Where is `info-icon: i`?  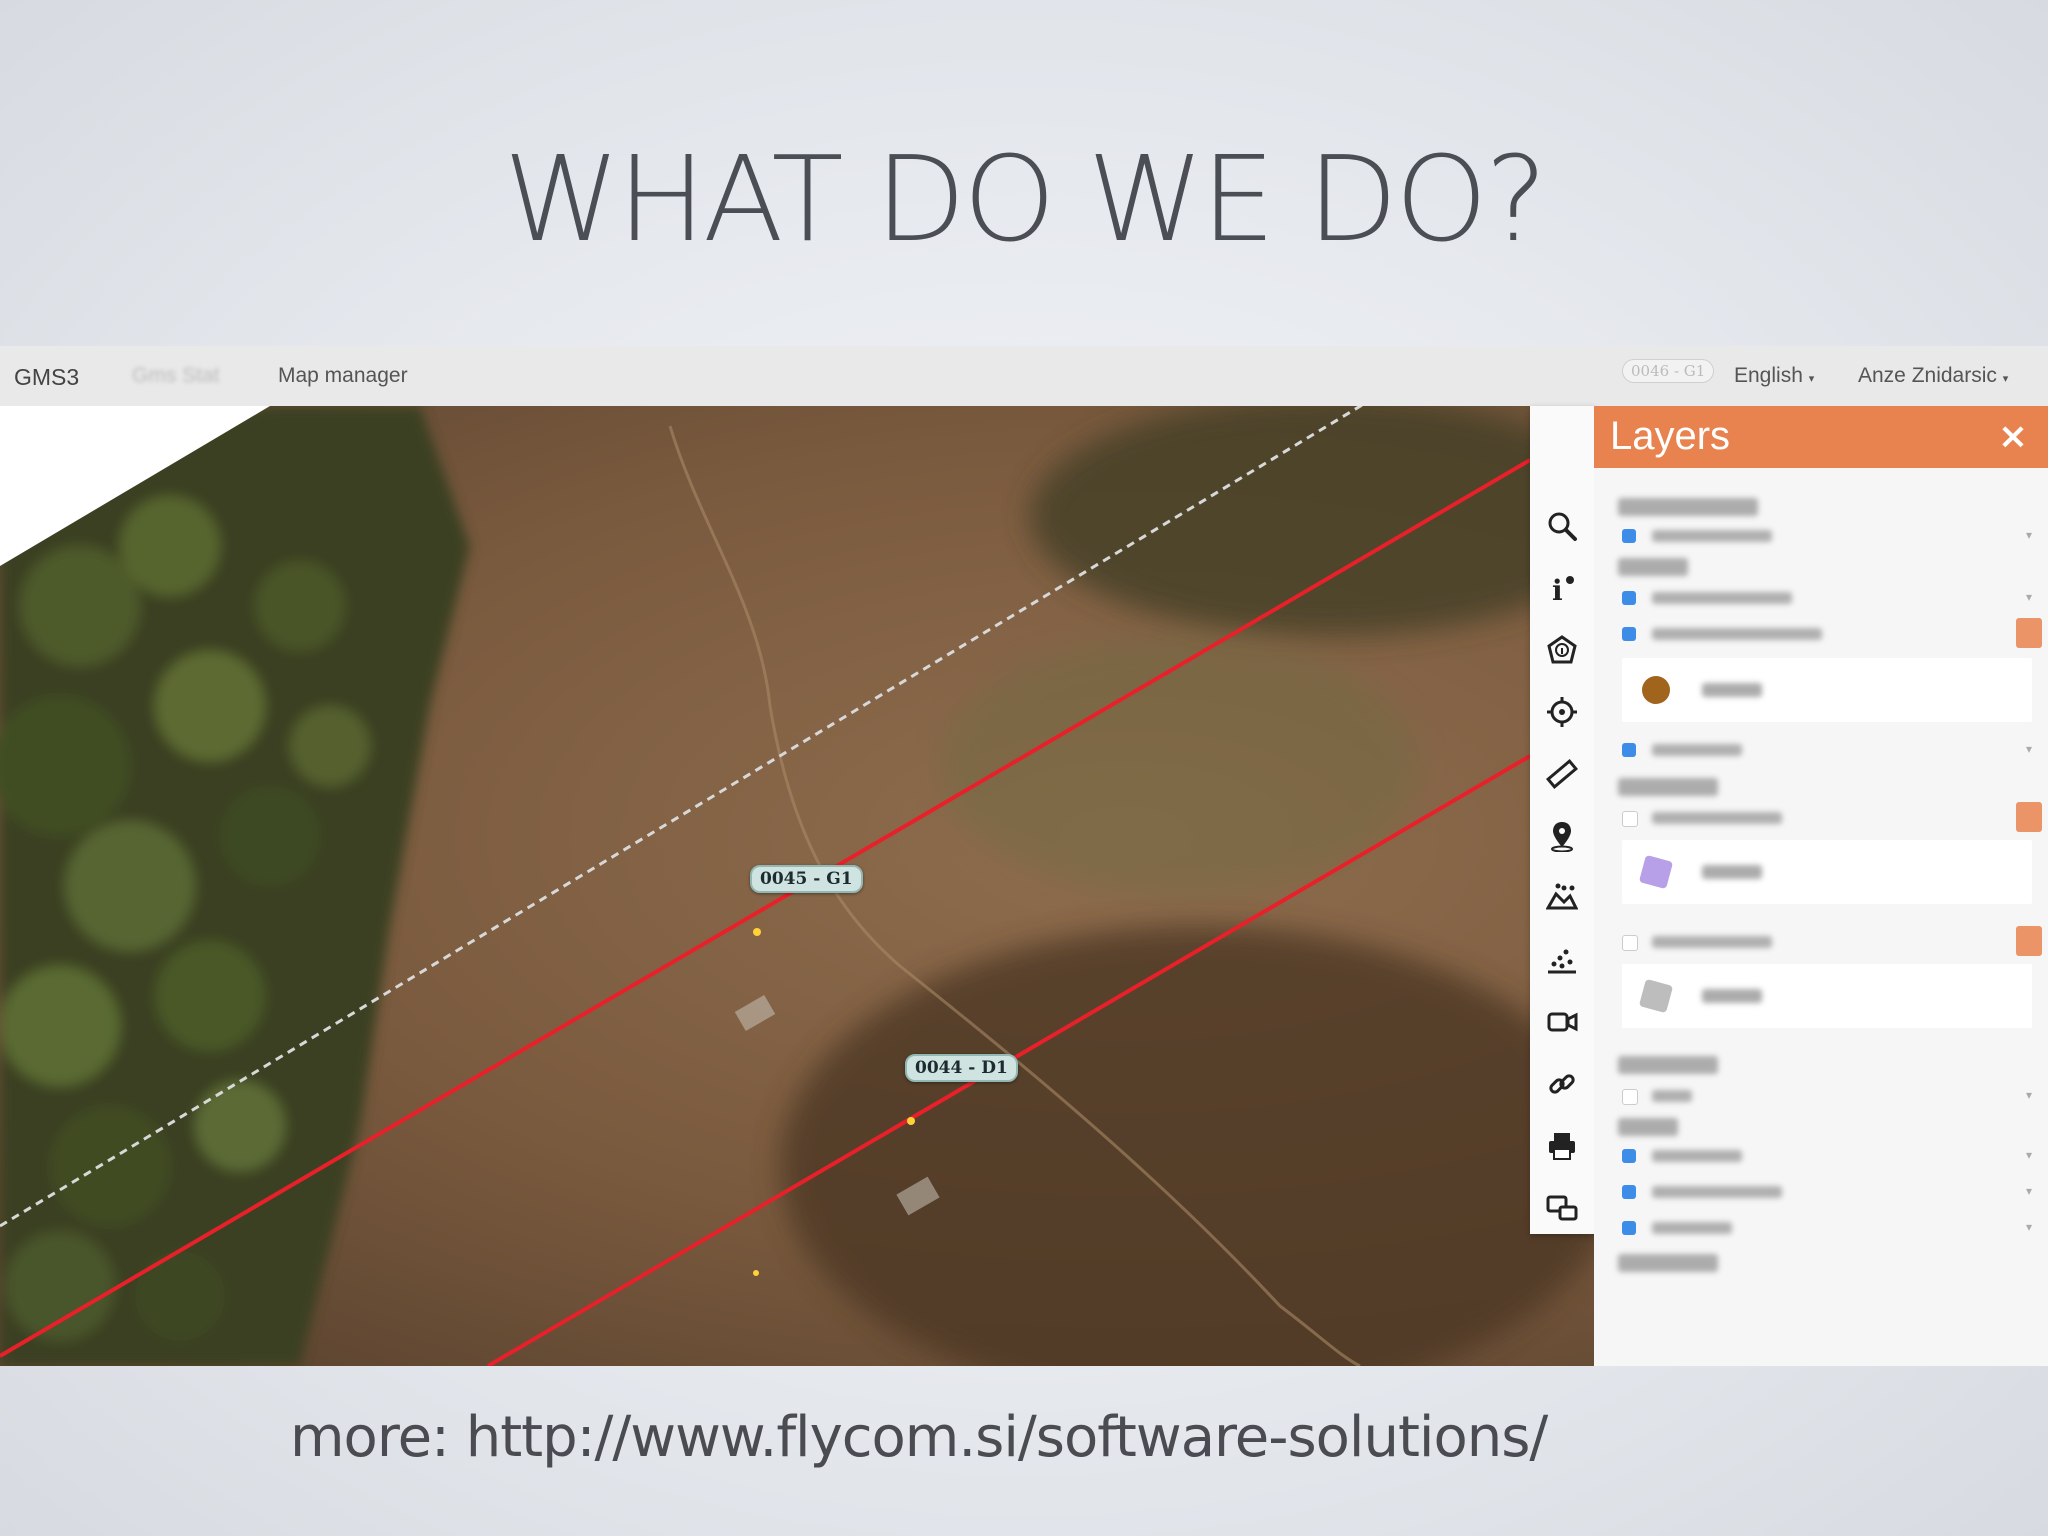
info-icon: i is located at coordinates (1562, 589).